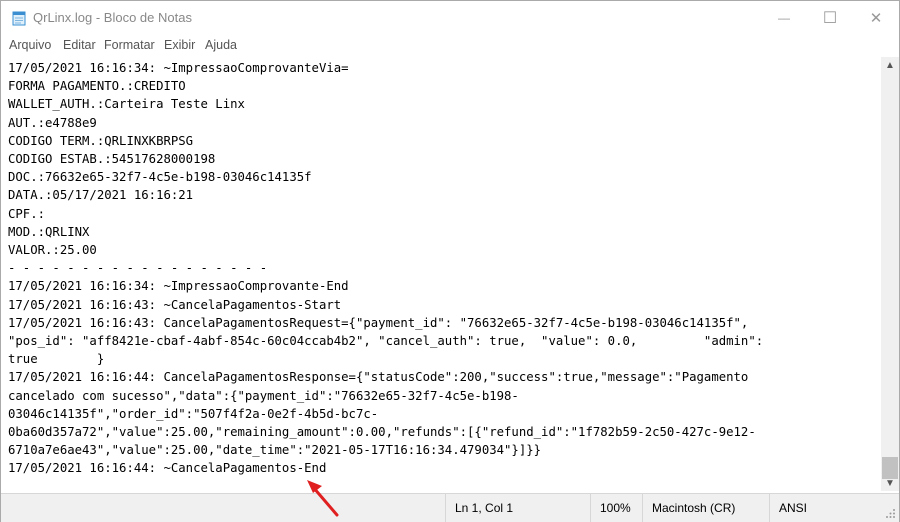  What do you see at coordinates (129, 45) in the screenshot?
I see `menu-formatar: Formatar` at bounding box center [129, 45].